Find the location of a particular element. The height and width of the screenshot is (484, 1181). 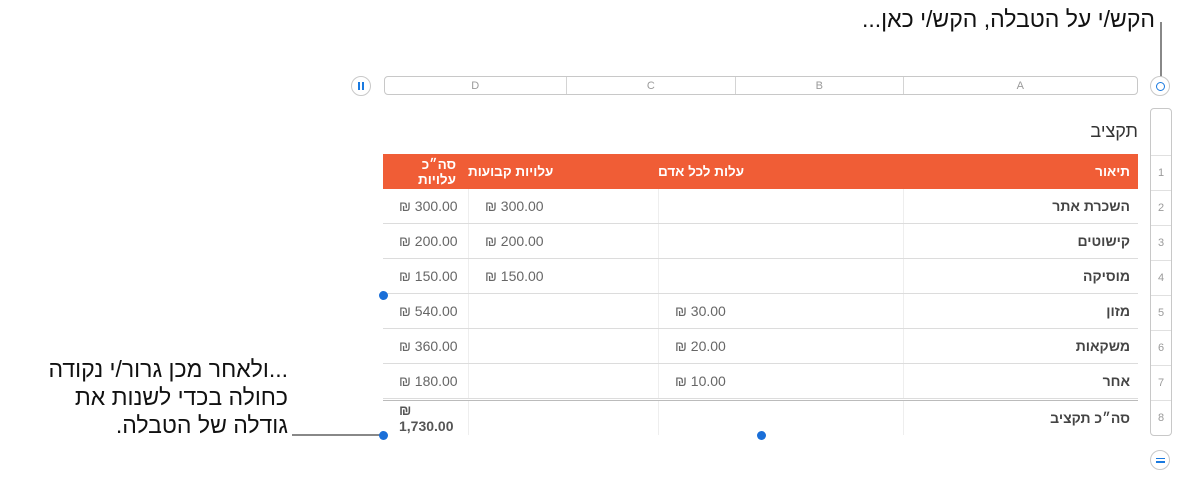

callout-left-line-3: גודלה של הטבלה. is located at coordinates (201, 425).